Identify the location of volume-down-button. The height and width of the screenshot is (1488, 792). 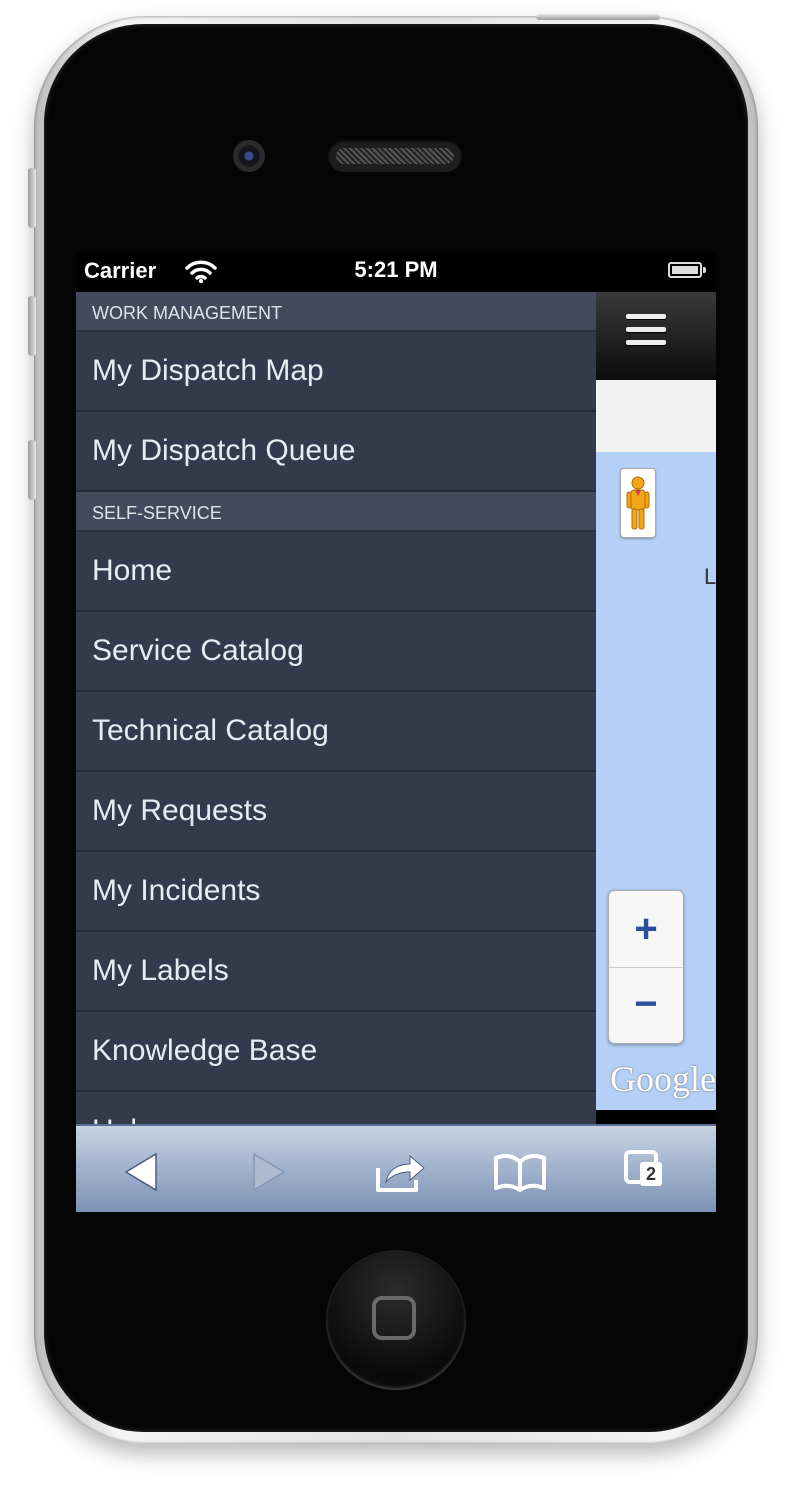
(32, 470).